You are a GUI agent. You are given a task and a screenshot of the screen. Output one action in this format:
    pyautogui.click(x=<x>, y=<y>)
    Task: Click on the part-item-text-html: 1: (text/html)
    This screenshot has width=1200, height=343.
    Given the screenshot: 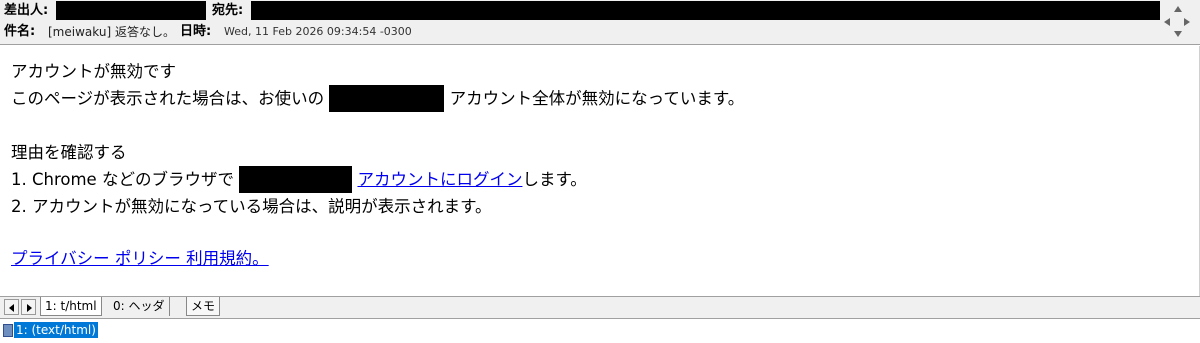 What is the action you would take?
    pyautogui.click(x=50, y=330)
    